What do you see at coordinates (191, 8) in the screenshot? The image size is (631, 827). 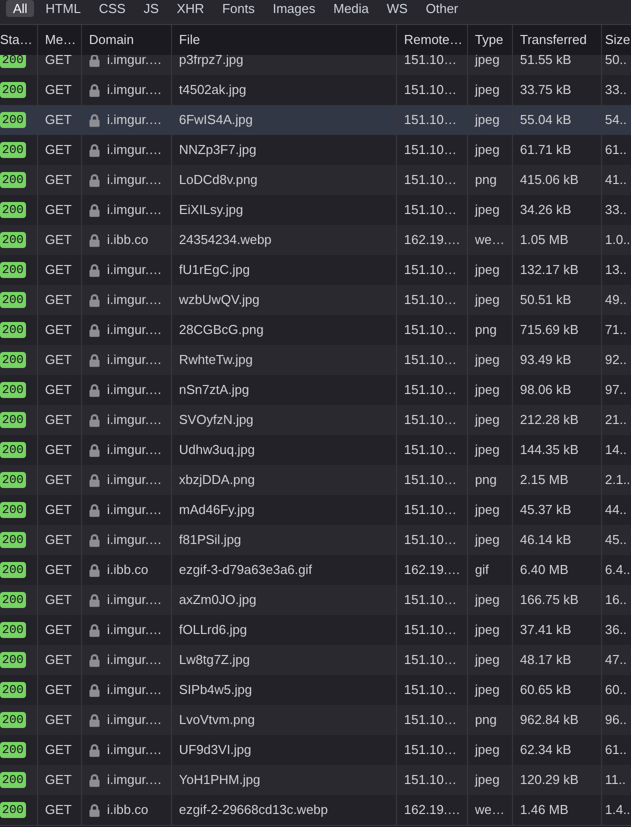 I see `filter-tab: XHR` at bounding box center [191, 8].